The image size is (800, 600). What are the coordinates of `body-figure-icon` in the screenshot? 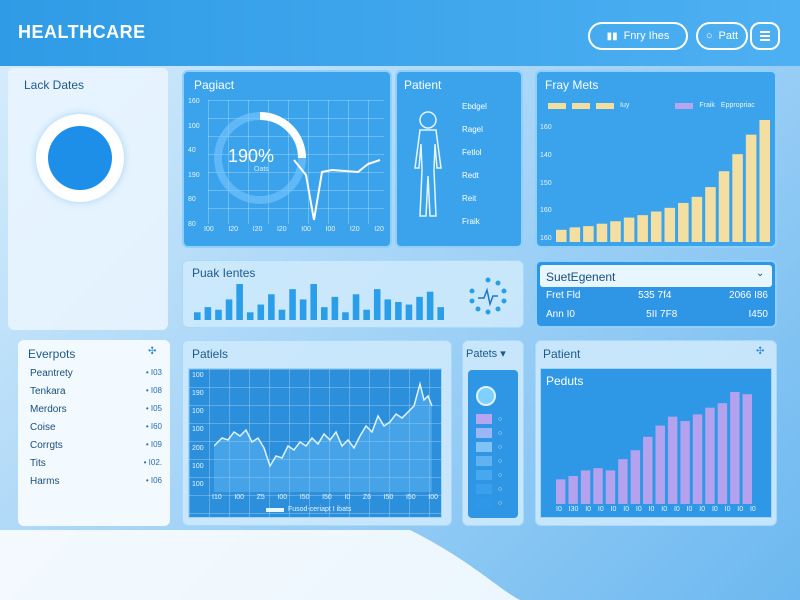 It's located at (428, 164).